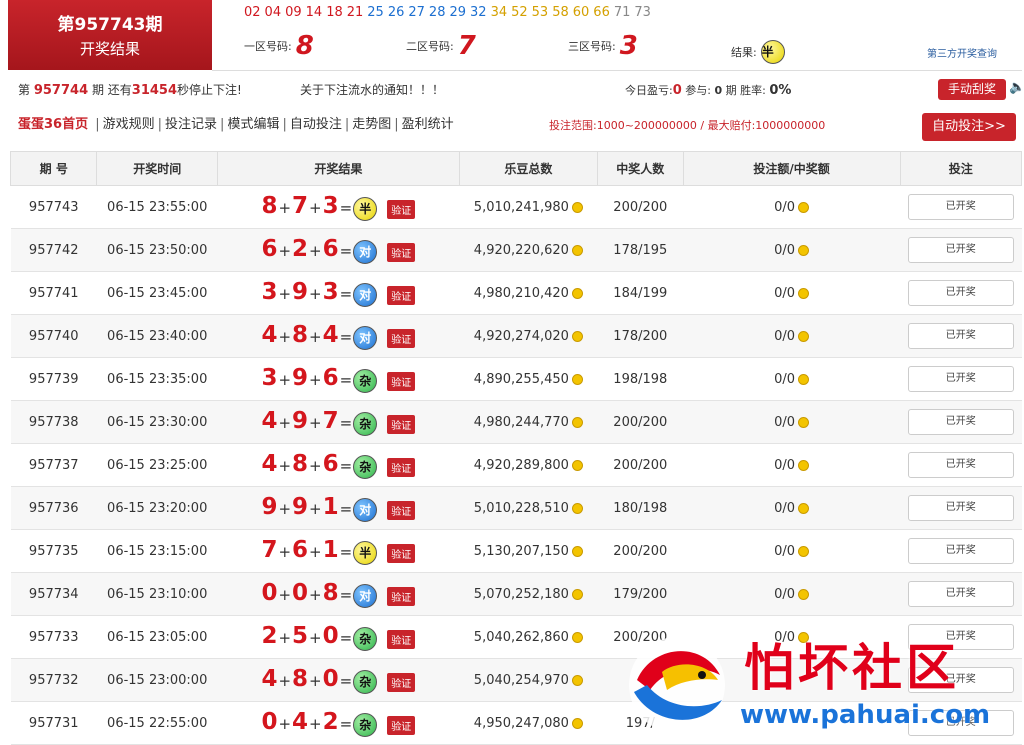 This screenshot has width=1024, height=745. Describe the element at coordinates (338, 293) in the screenshot. I see `result-cell: 3+9+3= 对验证` at that location.